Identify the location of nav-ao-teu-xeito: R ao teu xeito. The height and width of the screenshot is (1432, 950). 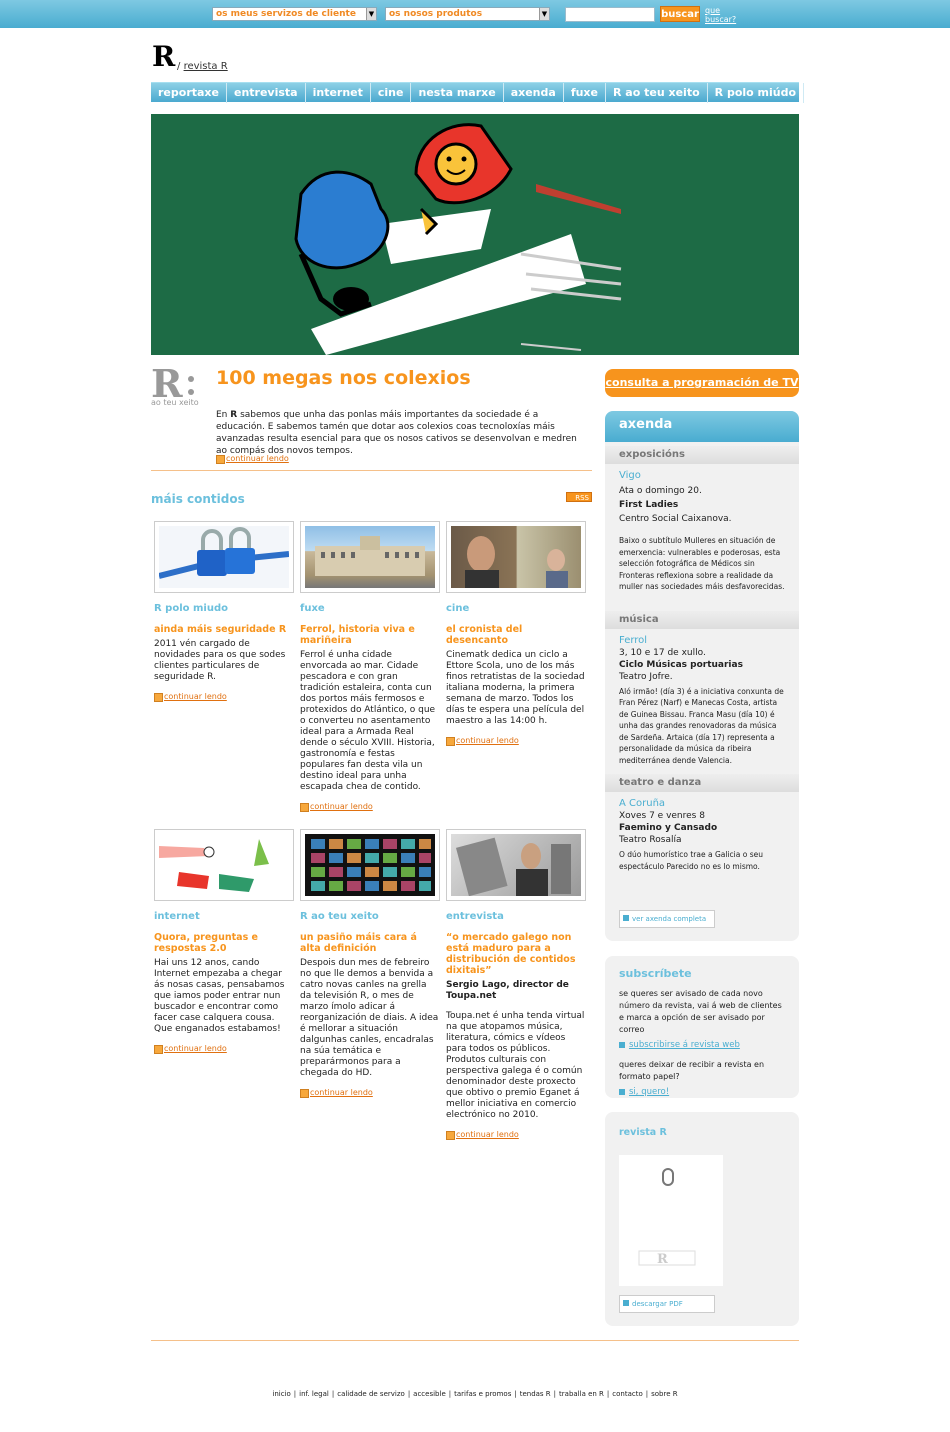
(657, 93).